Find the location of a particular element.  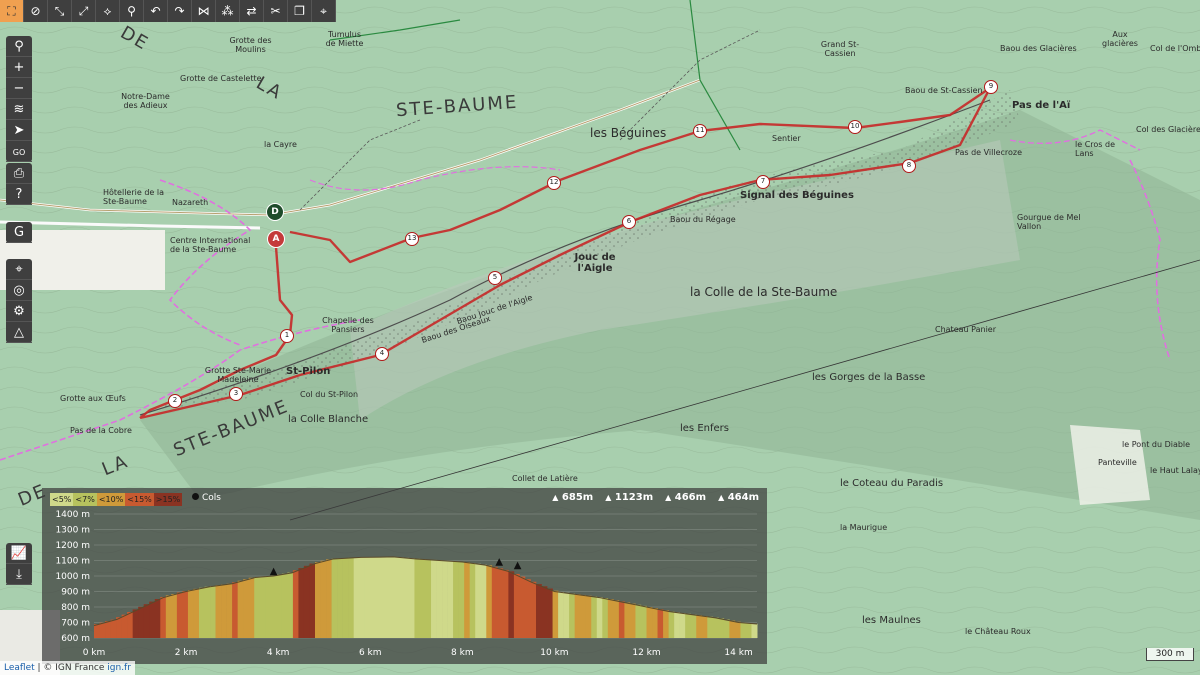

x-tick-label: 14 km is located at coordinates (738, 653).